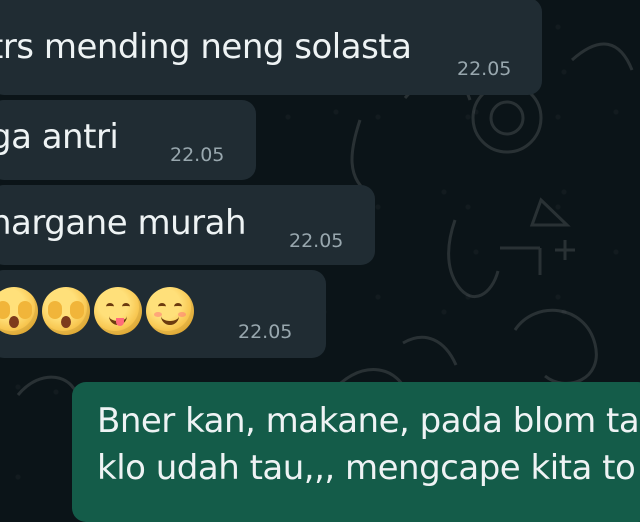  What do you see at coordinates (368, 421) in the screenshot?
I see `outgoing-message-line-1: Bner kan, makane, pada blom tau` at bounding box center [368, 421].